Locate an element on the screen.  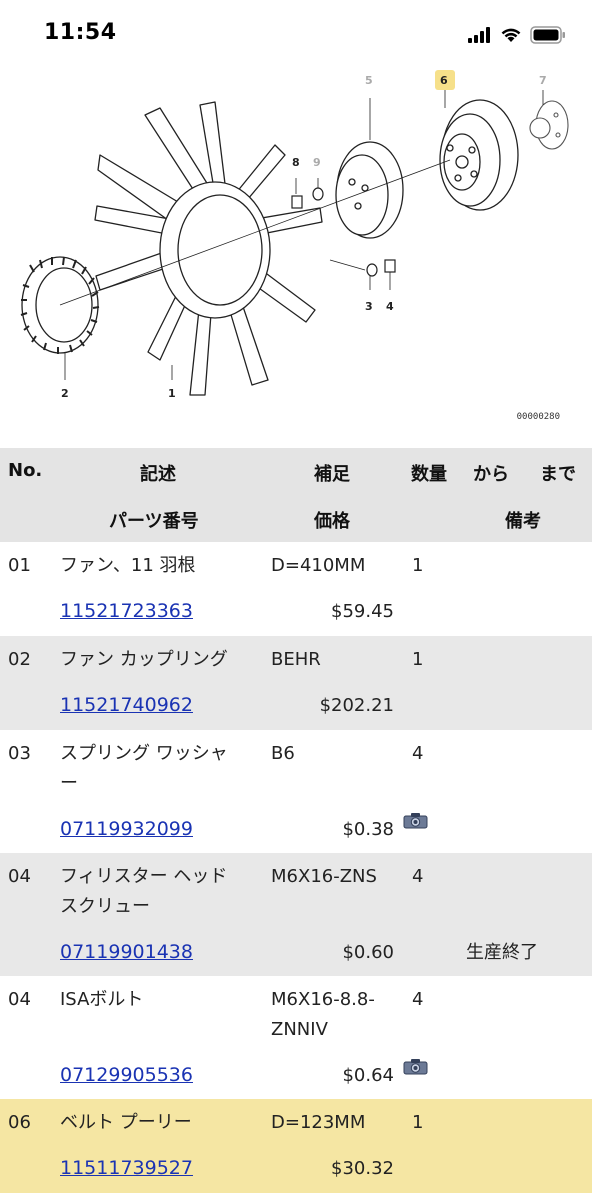
table-row-selected: 06 ベルト プーリー D=123MM 1 11511739527 $30.32 is located at coordinates (296, 1146).